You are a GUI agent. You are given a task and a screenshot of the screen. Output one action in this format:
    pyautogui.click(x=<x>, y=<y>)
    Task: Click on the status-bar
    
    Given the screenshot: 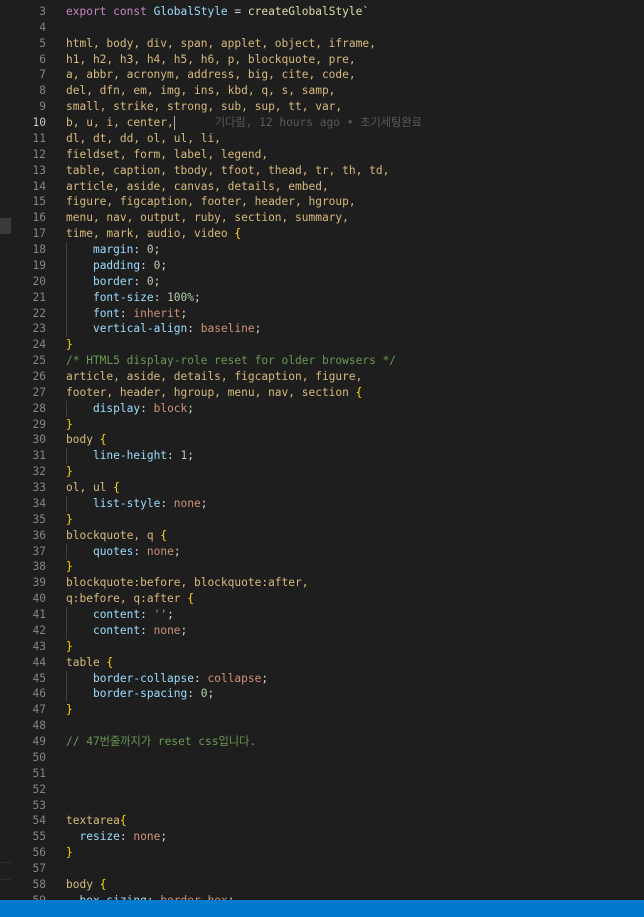 What is the action you would take?
    pyautogui.click(x=322, y=908)
    